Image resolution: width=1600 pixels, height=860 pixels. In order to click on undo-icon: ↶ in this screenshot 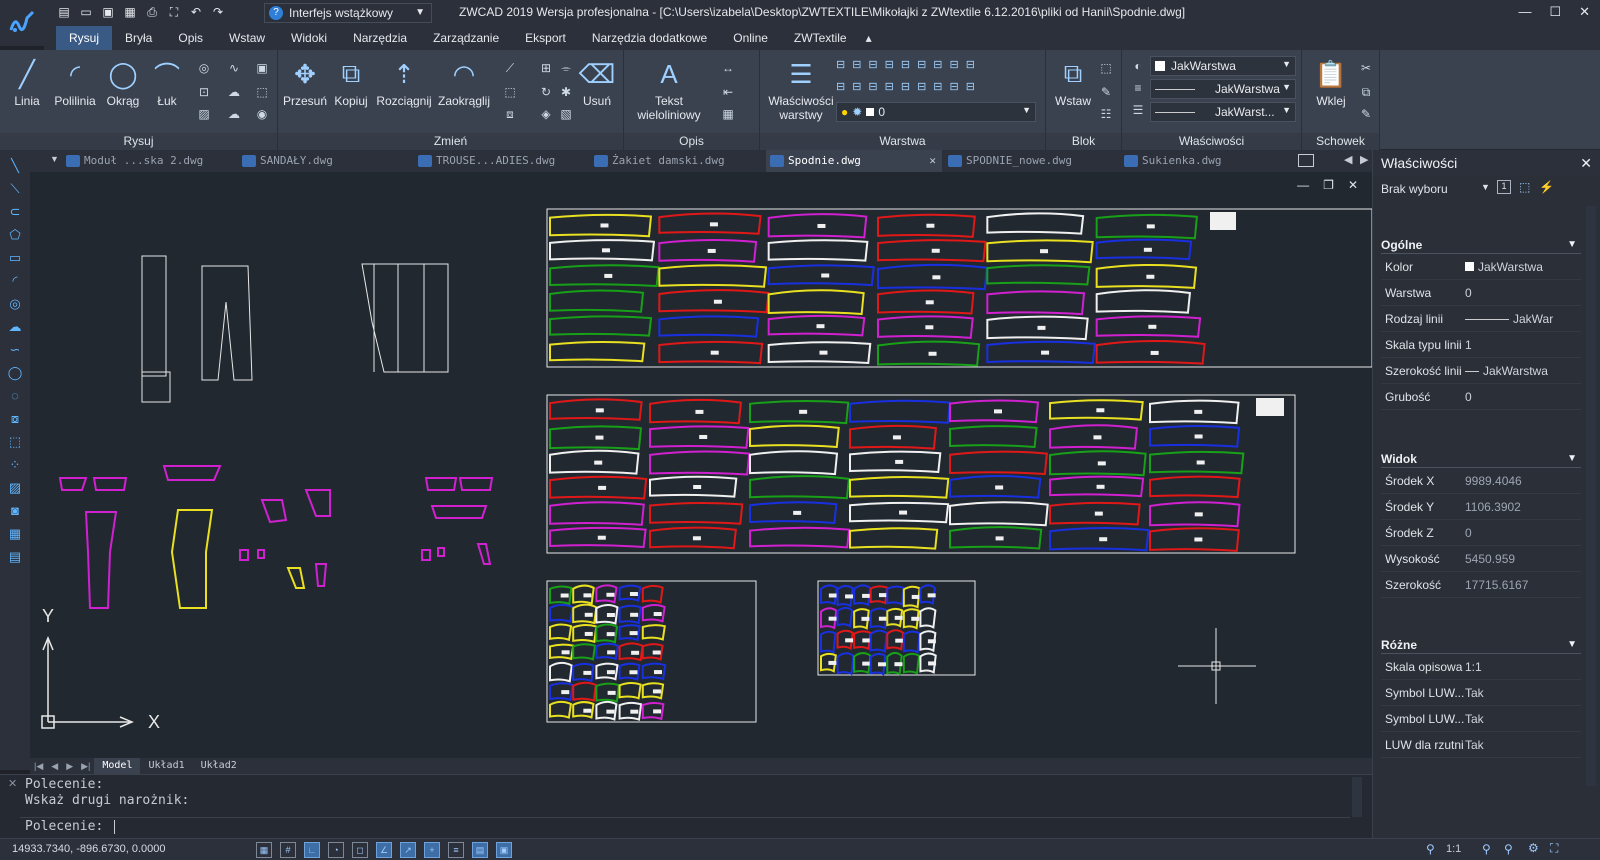, I will do `click(196, 12)`.